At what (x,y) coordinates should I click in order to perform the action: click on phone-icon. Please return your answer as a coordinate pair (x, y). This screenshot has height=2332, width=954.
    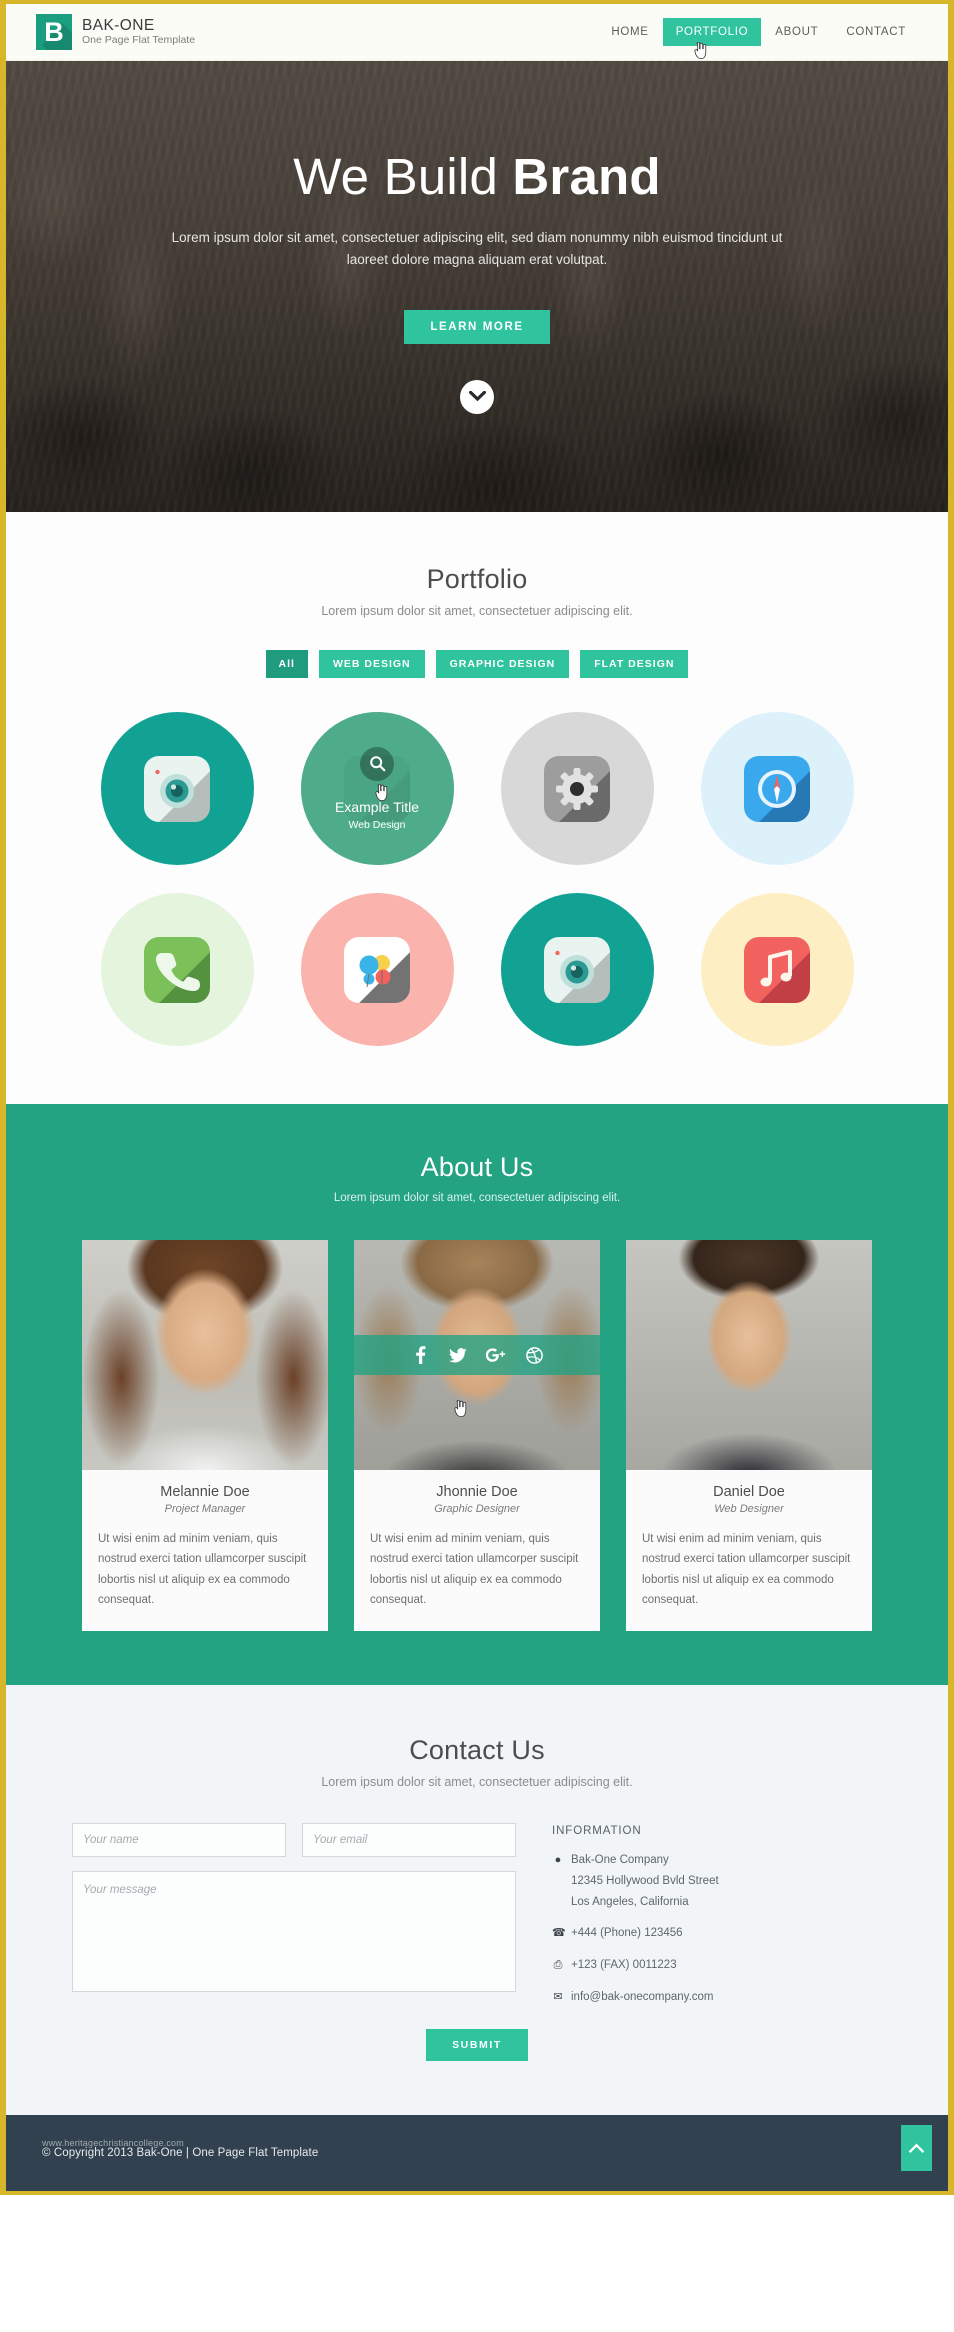
    Looking at the image, I should click on (177, 969).